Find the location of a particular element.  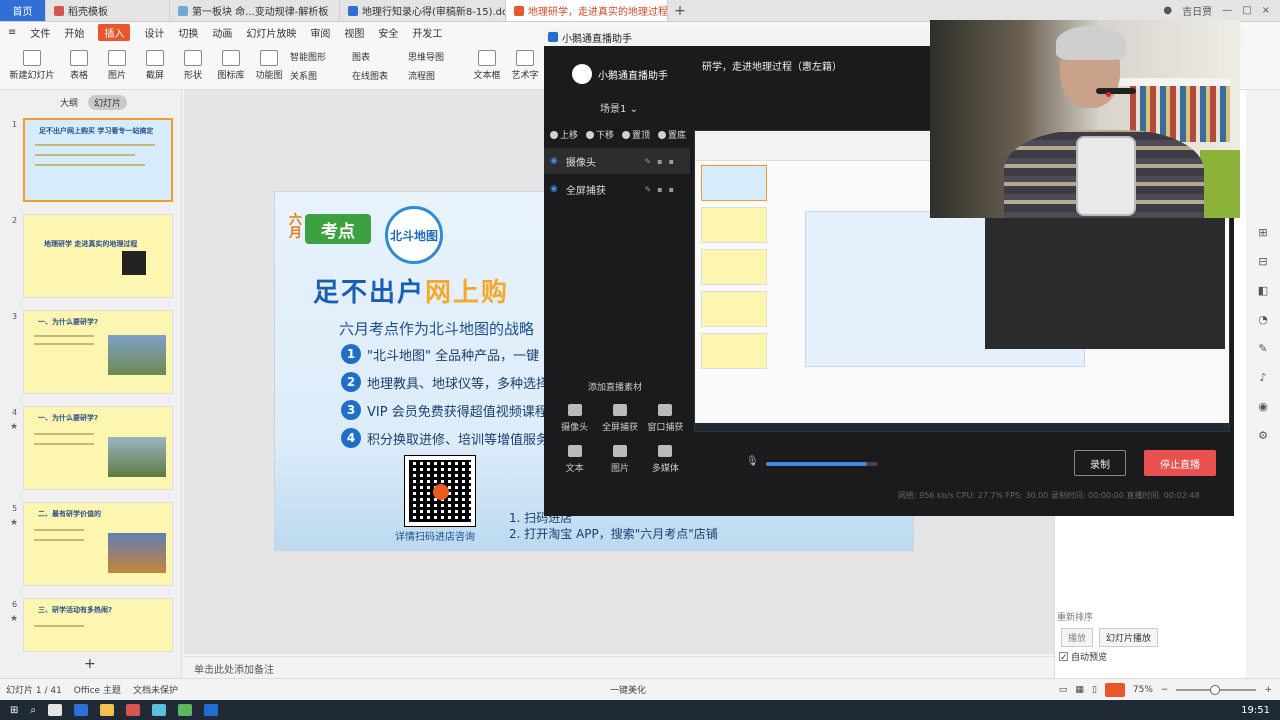

add-image-button: 图片 is located at coordinates (619, 459).